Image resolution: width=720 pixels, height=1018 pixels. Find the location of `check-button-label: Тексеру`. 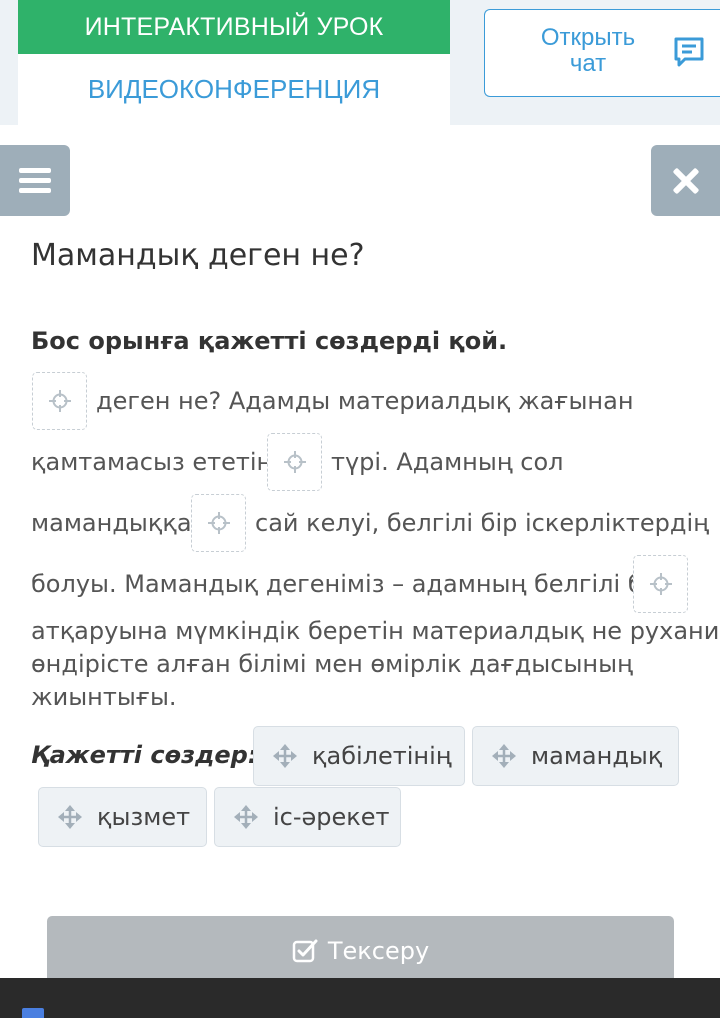

check-button-label: Тексеру is located at coordinates (378, 951).